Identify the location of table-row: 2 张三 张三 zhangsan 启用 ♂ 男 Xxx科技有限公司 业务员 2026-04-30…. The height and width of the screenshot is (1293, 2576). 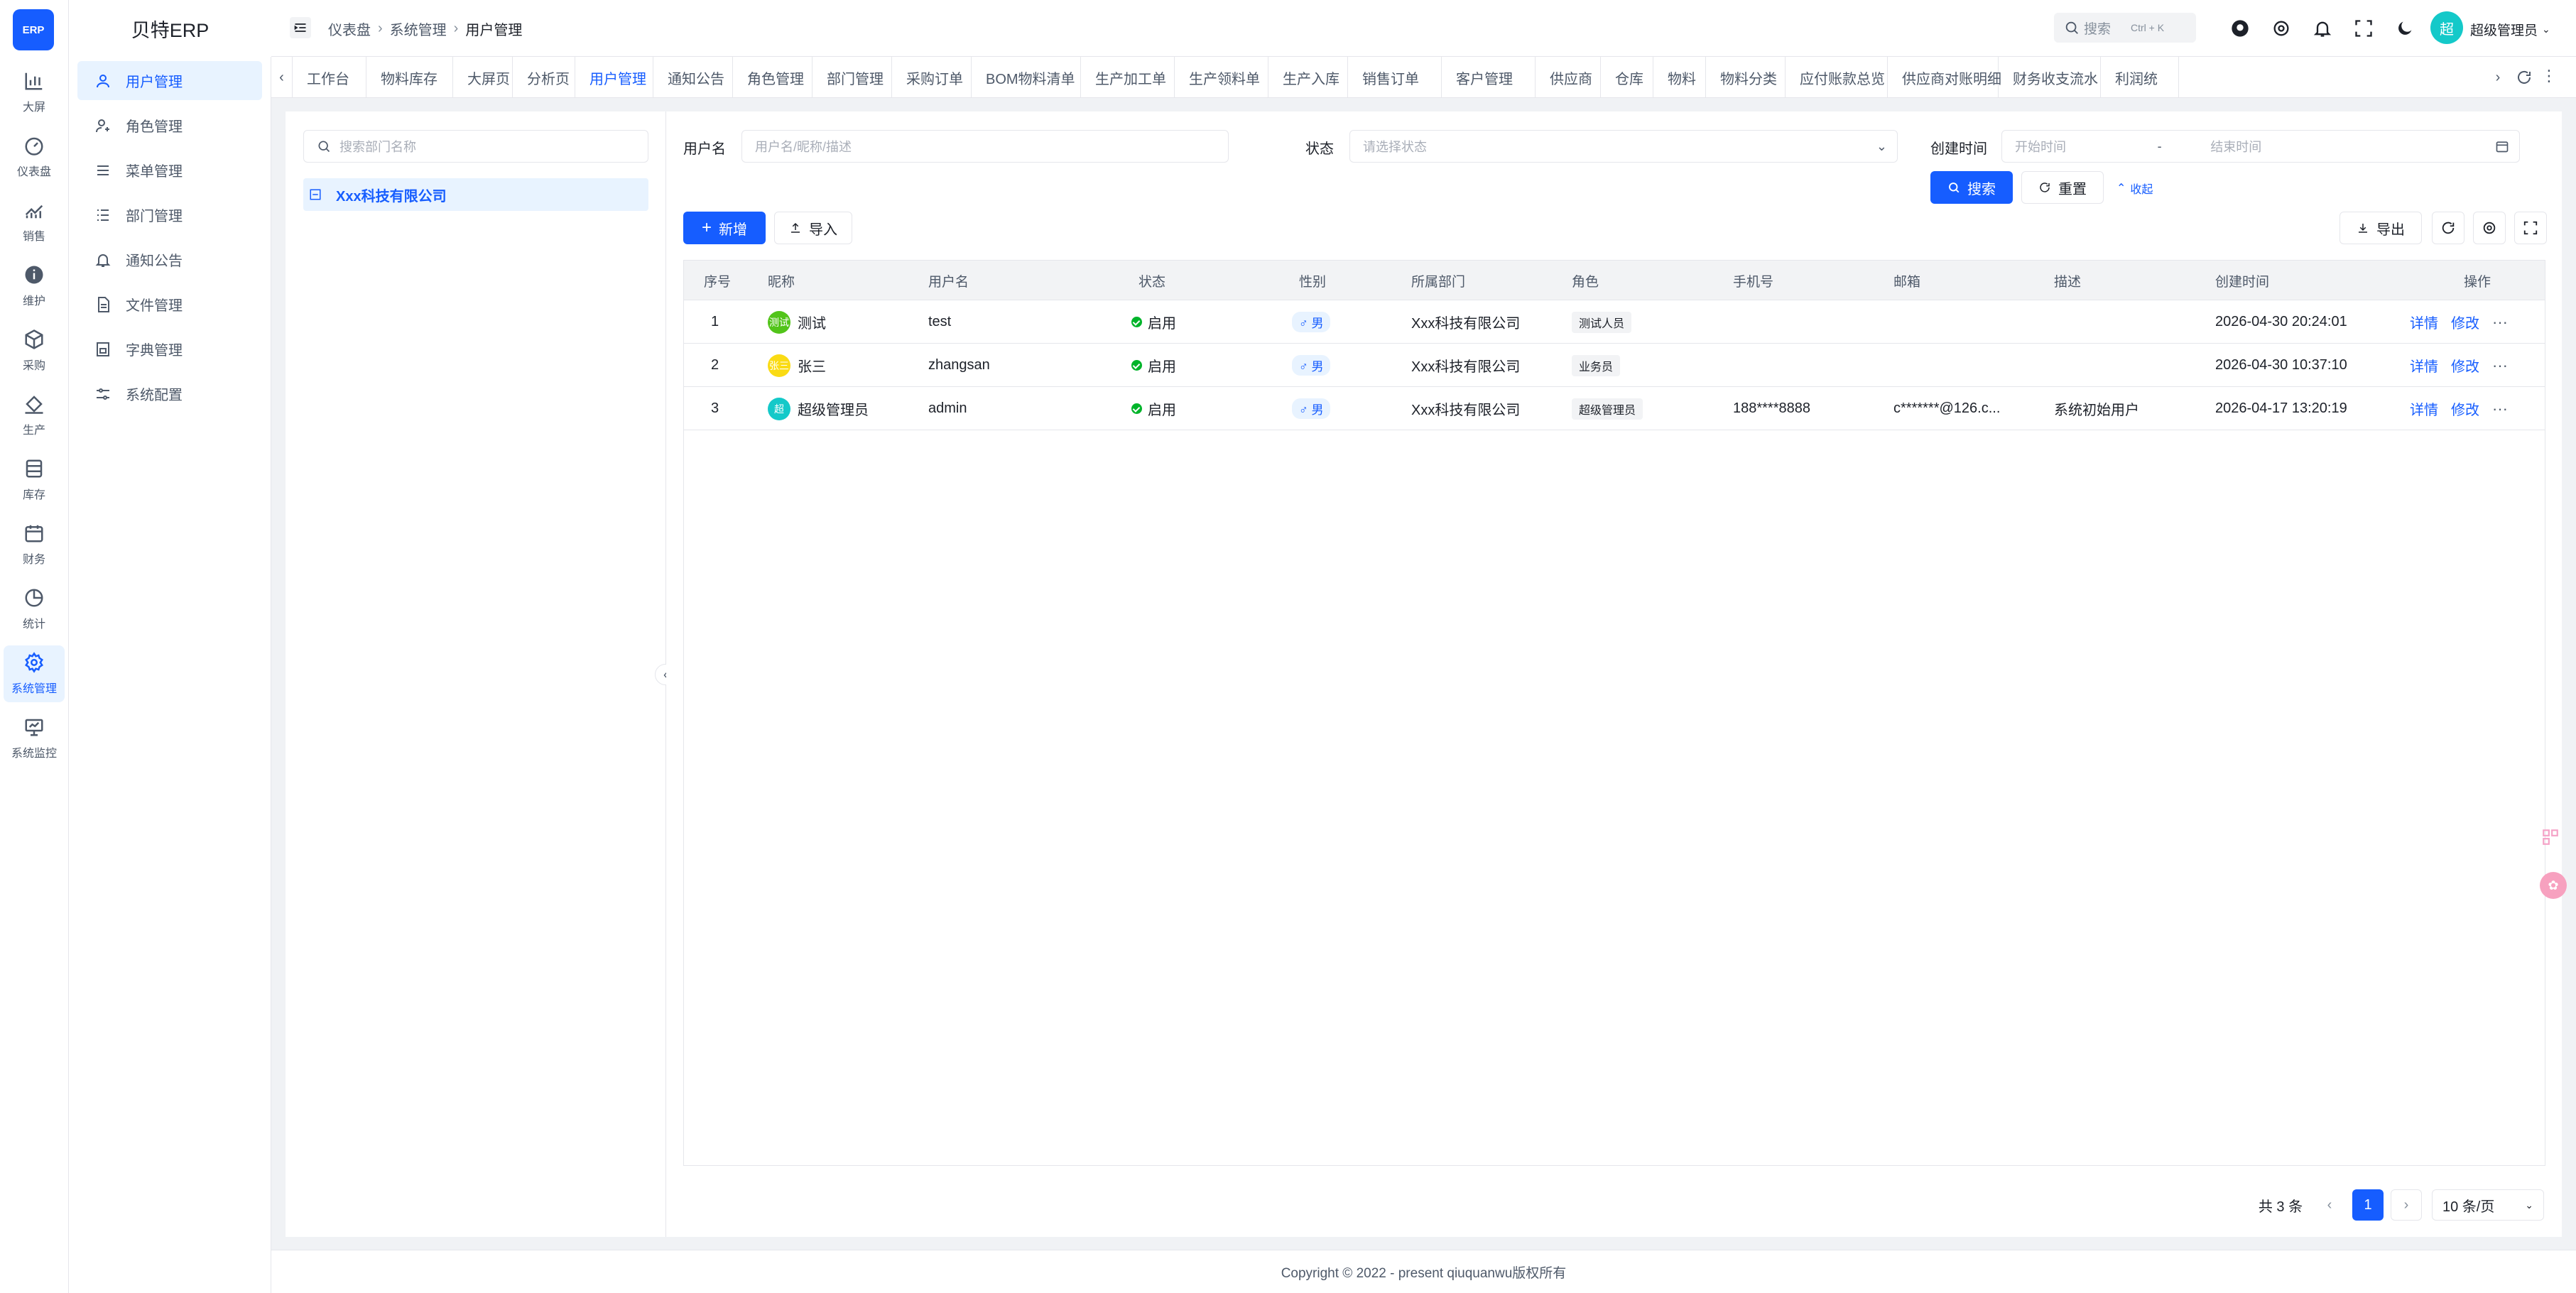
(1614, 365).